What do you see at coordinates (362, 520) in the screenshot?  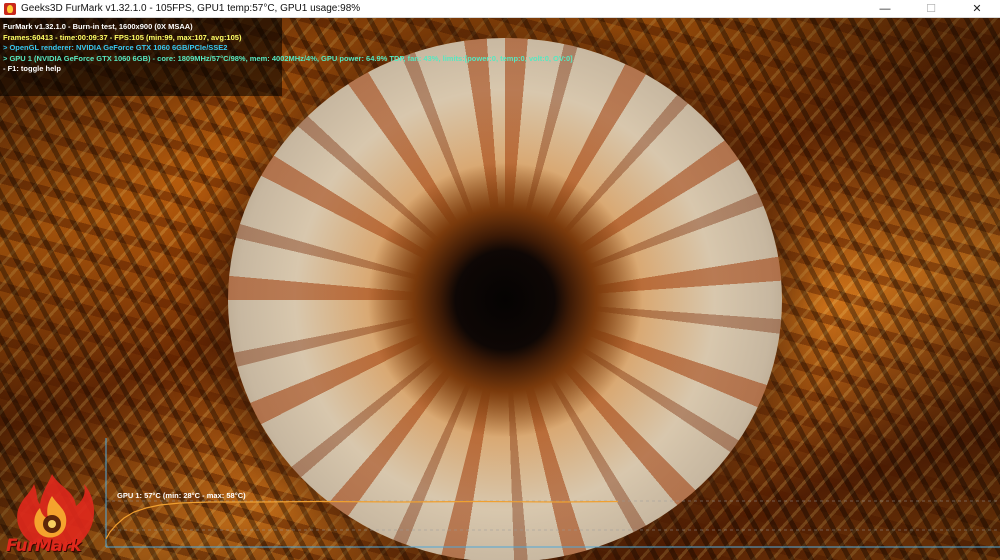 I see `temperature-curve` at bounding box center [362, 520].